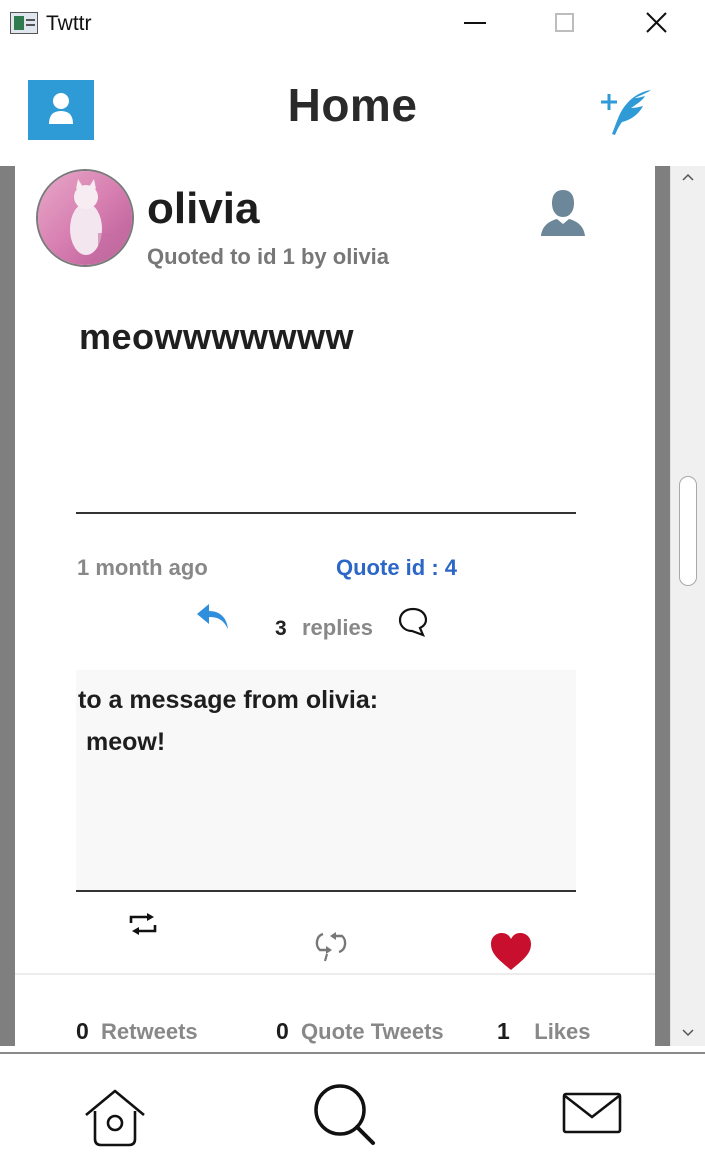  I want to click on frame-left-border, so click(7, 606).